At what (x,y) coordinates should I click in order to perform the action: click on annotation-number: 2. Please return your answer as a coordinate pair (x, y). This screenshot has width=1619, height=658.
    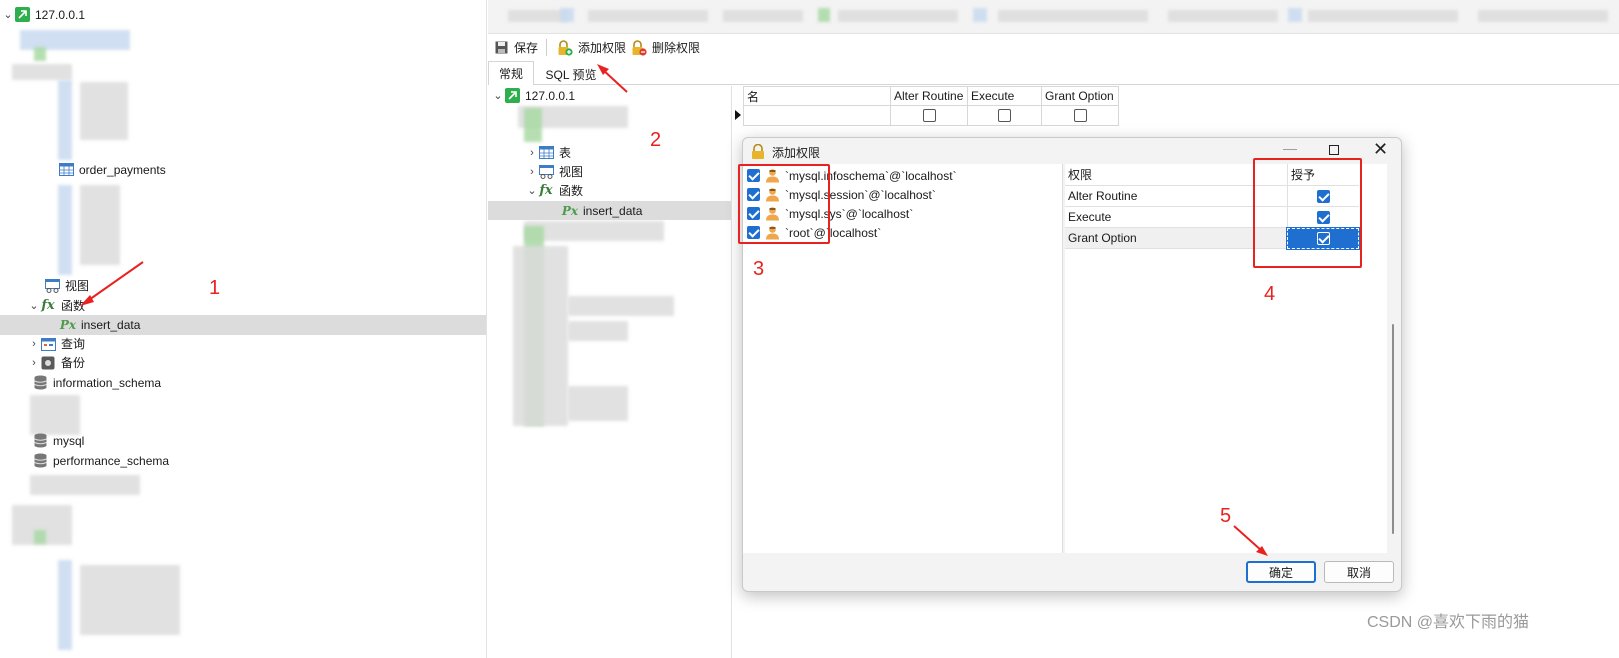
    Looking at the image, I should click on (656, 140).